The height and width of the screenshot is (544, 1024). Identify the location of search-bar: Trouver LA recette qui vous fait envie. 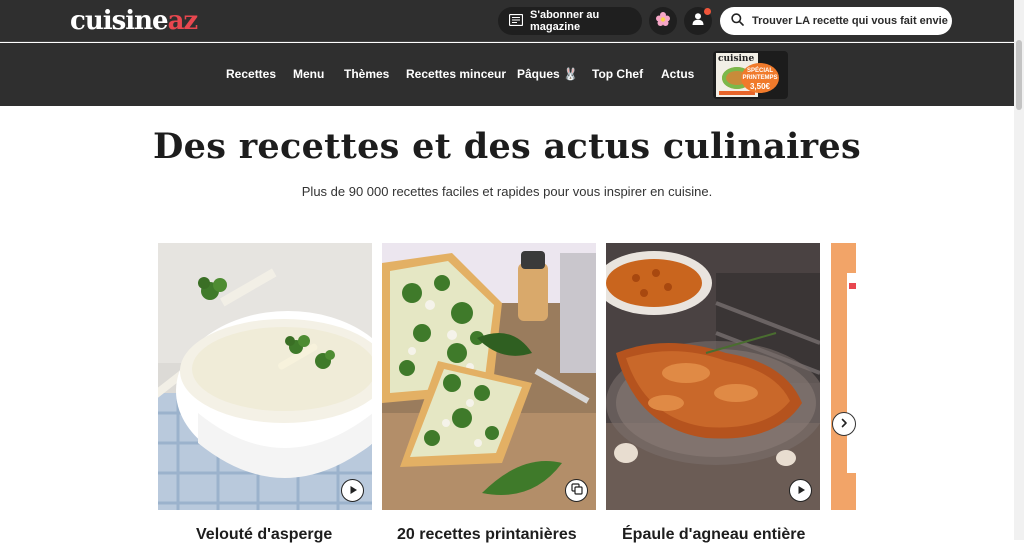
(836, 21).